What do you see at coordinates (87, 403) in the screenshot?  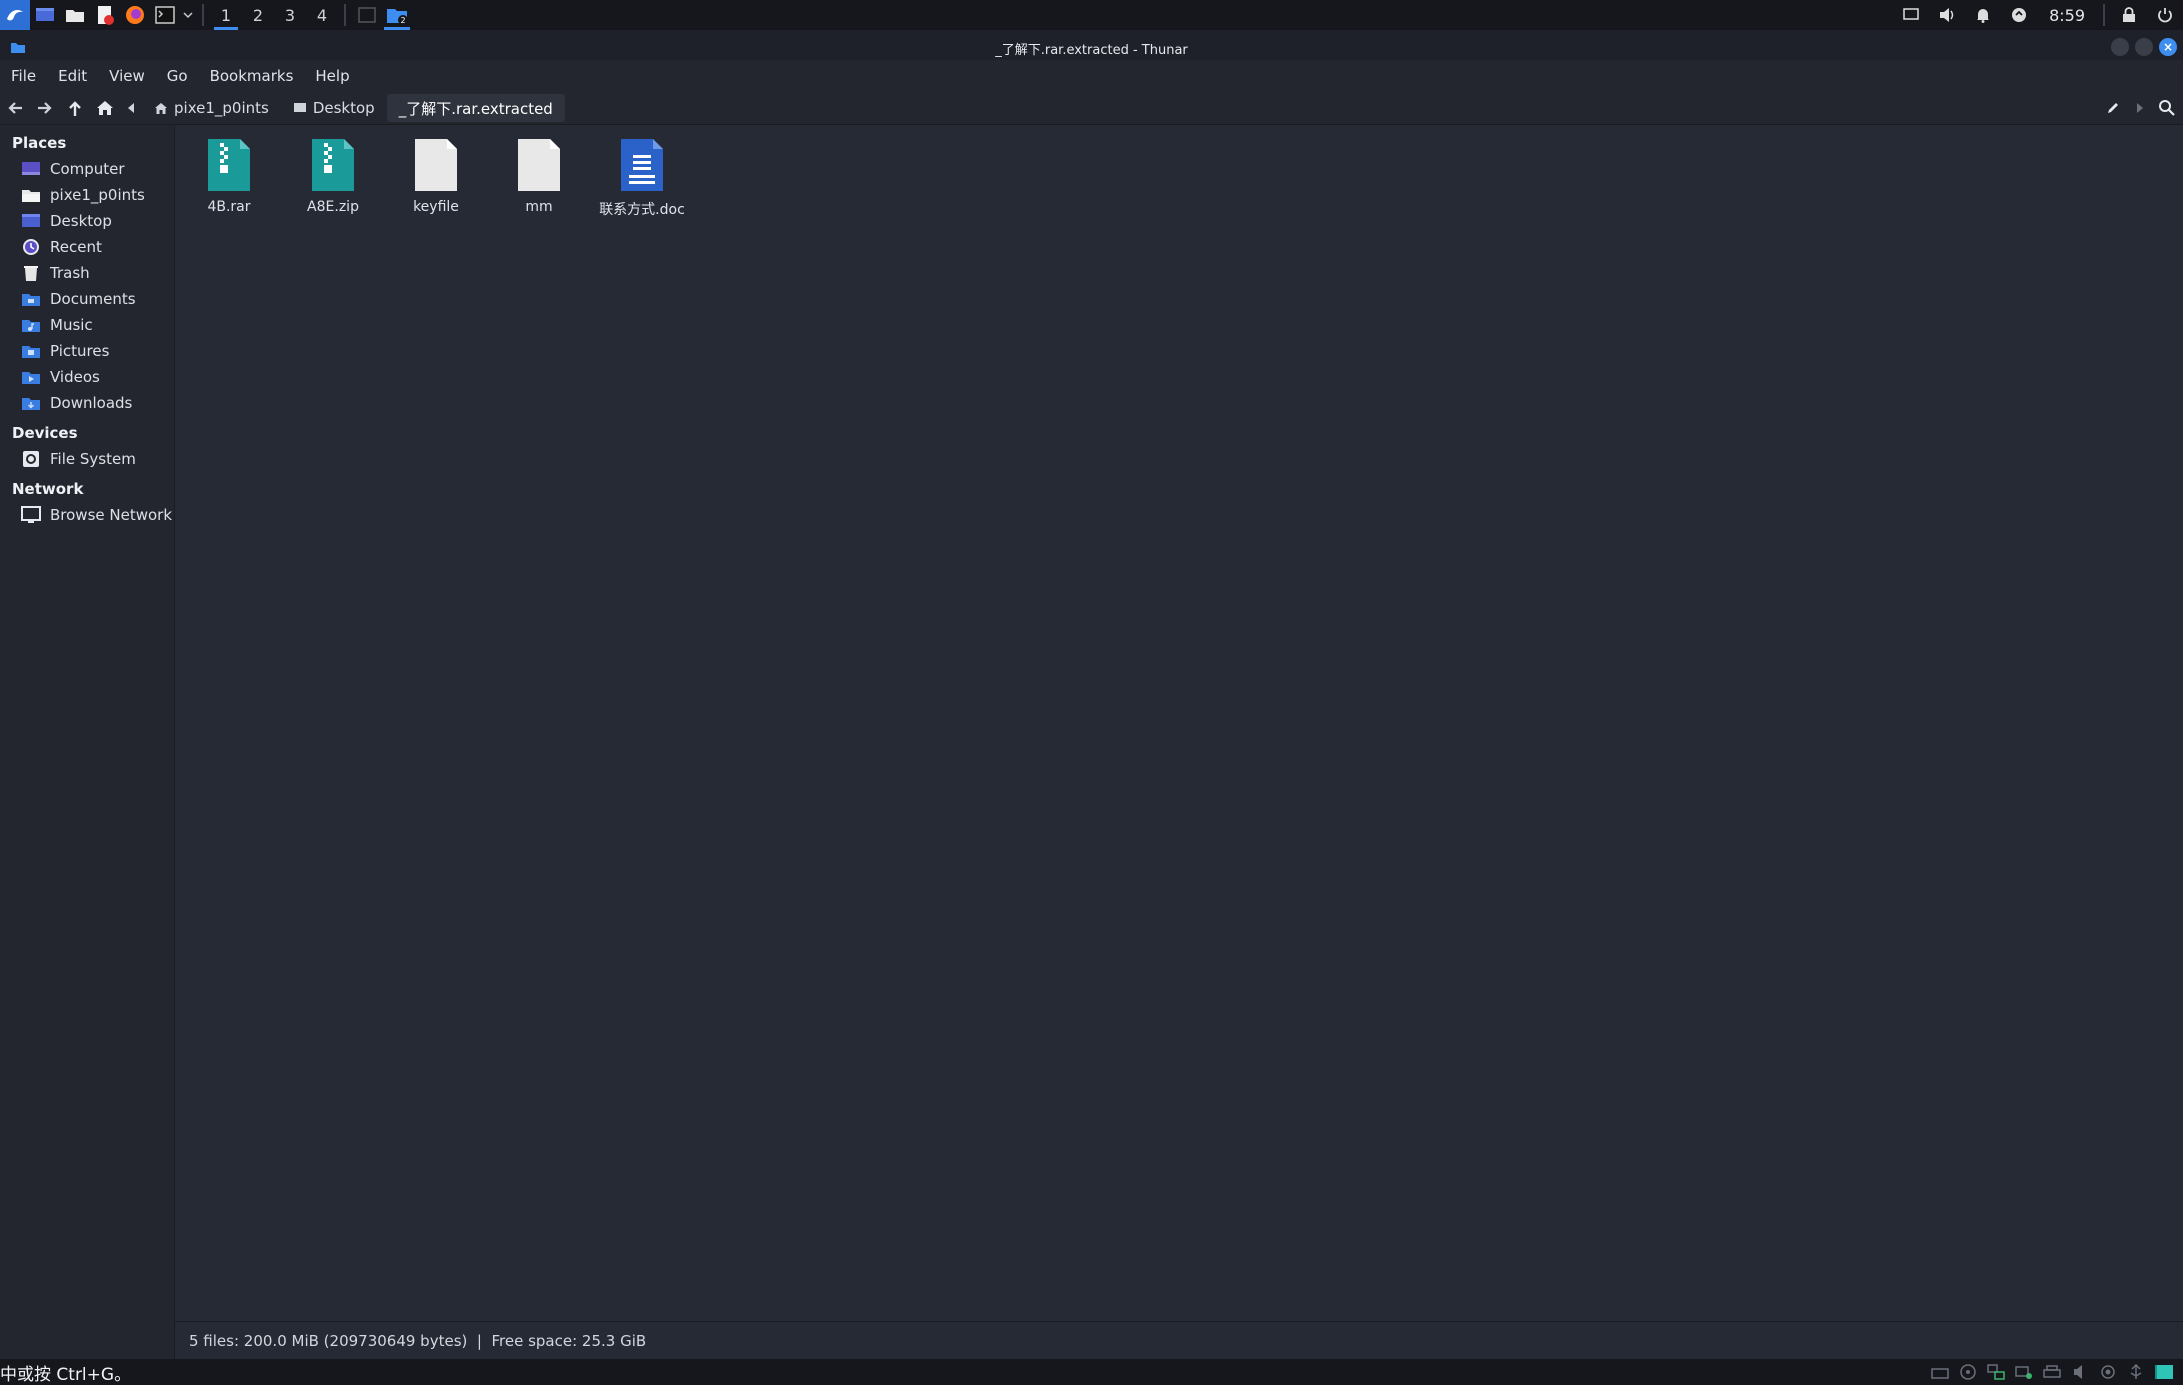 I see `sidebar-item-downloads: Downloads` at bounding box center [87, 403].